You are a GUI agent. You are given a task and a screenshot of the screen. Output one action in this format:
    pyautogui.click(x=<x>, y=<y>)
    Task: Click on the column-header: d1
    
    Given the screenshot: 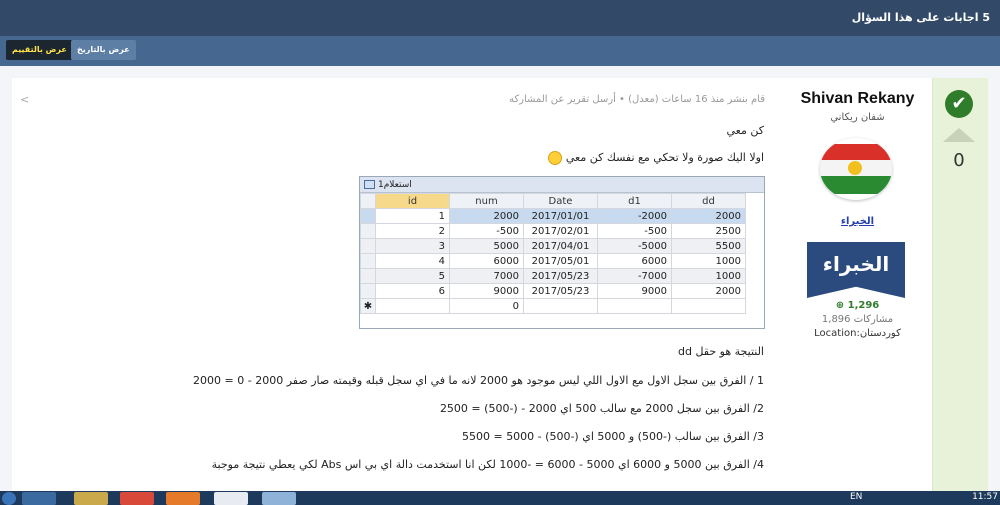 What is the action you would take?
    pyautogui.click(x=634, y=201)
    